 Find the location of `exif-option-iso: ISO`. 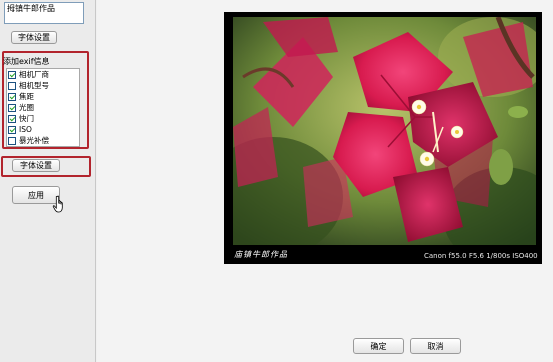

exif-option-iso: ISO is located at coordinates (43, 129).